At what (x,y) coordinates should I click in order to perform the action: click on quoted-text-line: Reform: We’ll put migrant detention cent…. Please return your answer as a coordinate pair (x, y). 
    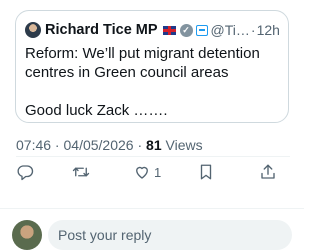
    Looking at the image, I should click on (142, 63).